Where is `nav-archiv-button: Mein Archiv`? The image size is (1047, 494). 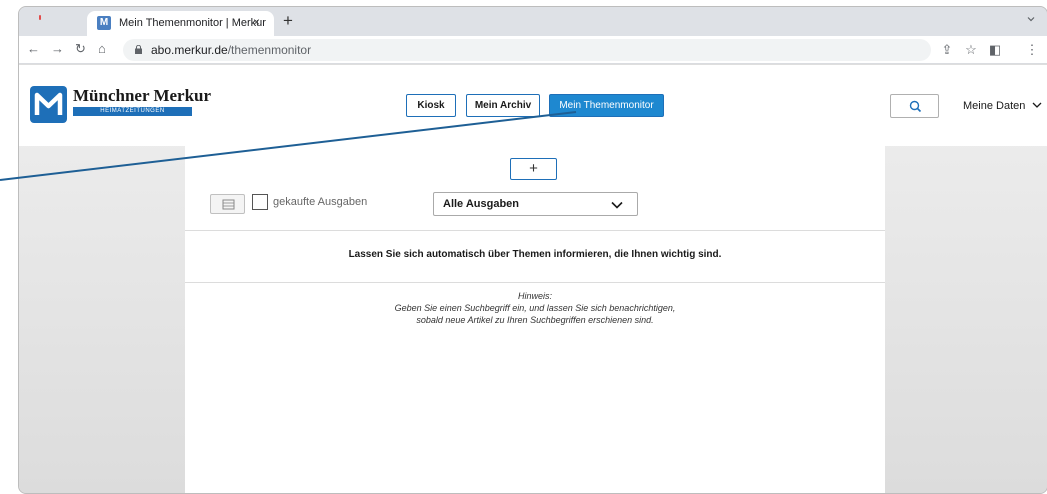 nav-archiv-button: Mein Archiv is located at coordinates (503, 105).